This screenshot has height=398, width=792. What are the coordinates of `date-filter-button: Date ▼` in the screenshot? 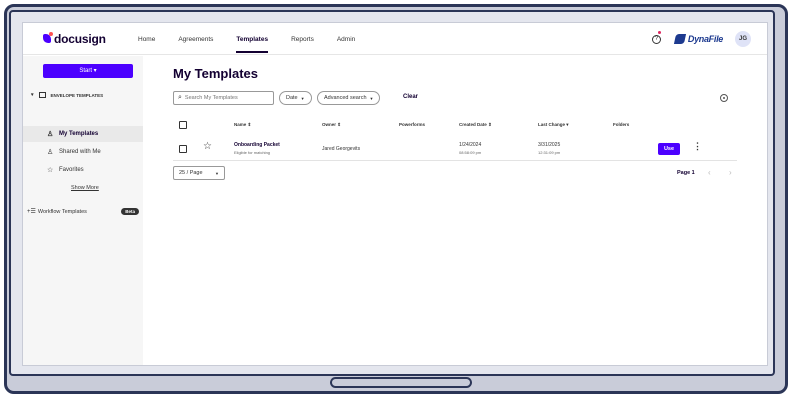 It's located at (295, 98).